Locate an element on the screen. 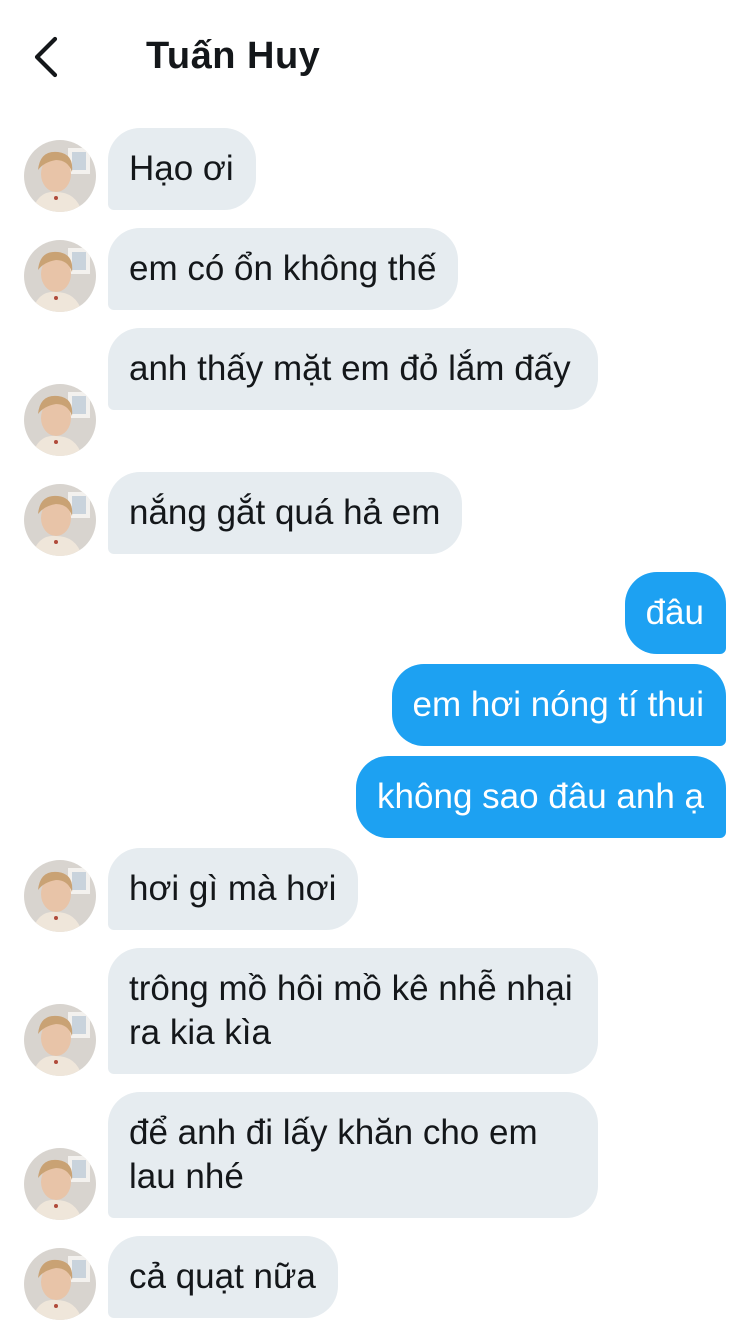  message-bubble-incoming: Hạo ơi is located at coordinates (182, 169).